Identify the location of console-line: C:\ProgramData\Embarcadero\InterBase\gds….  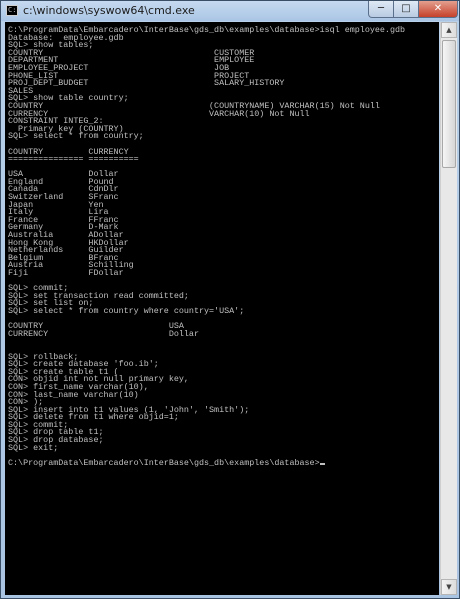
(164, 462).